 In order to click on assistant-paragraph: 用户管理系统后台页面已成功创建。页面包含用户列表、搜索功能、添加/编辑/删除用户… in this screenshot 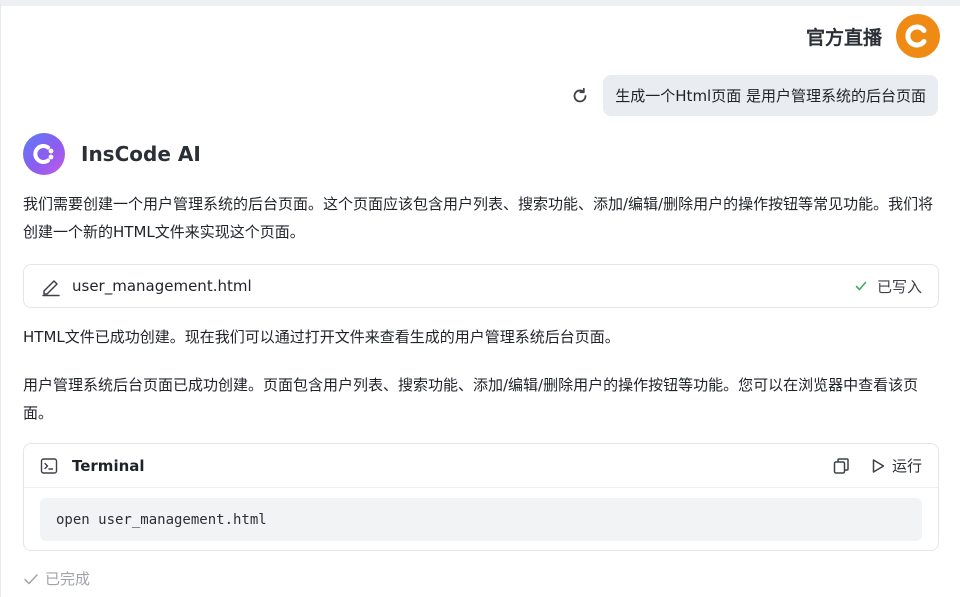, I will do `click(471, 399)`.